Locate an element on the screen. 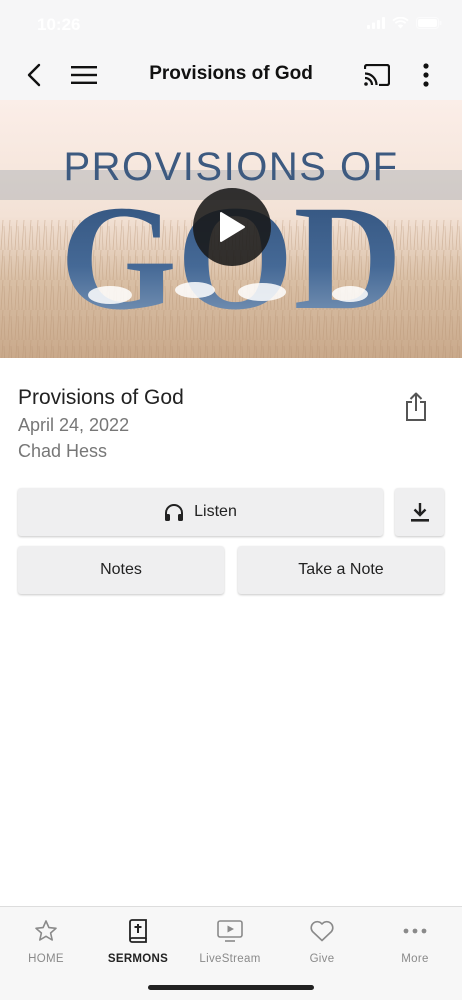 The width and height of the screenshot is (462, 1000). status-icons is located at coordinates (404, 23).